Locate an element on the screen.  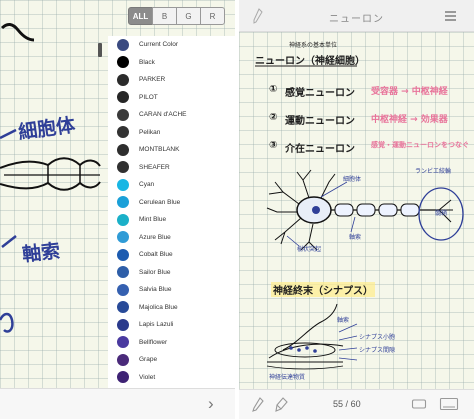
color-item: Black is located at coordinates (171, 63).